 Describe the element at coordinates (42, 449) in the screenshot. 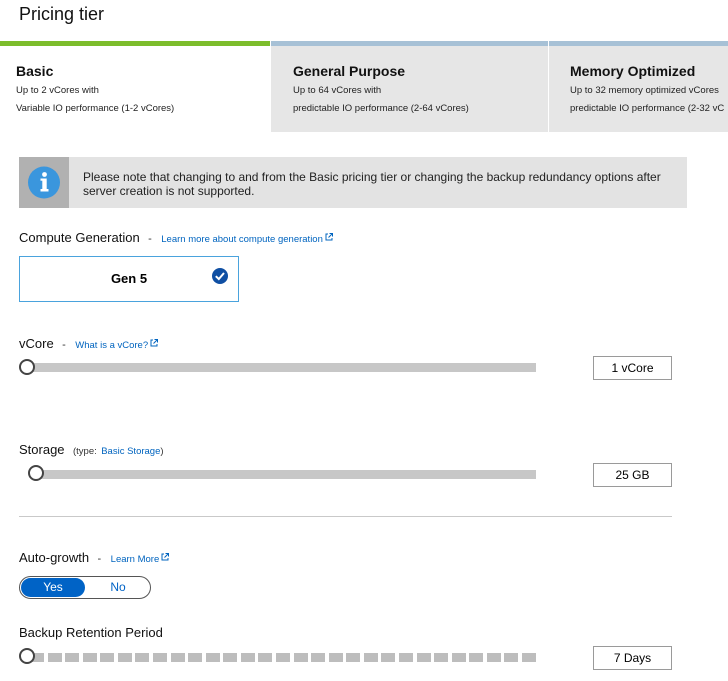

I see `storage-label: Storage` at that location.